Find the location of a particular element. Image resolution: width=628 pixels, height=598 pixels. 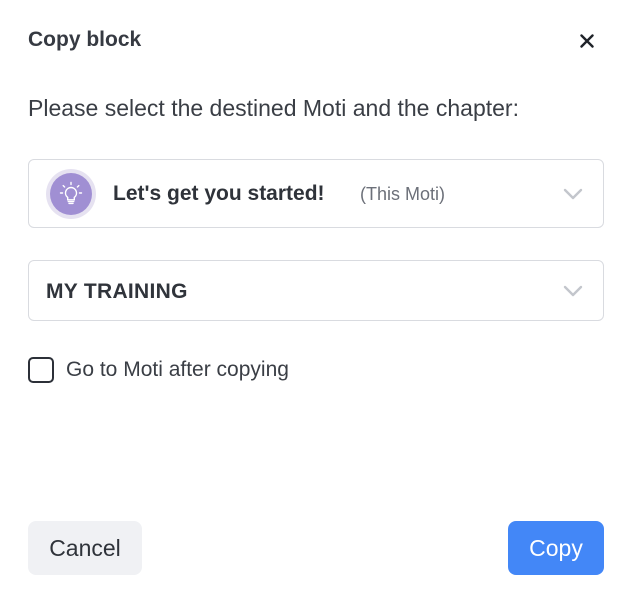

go-to-moti-option: Go to Moti after copying is located at coordinates (158, 370).